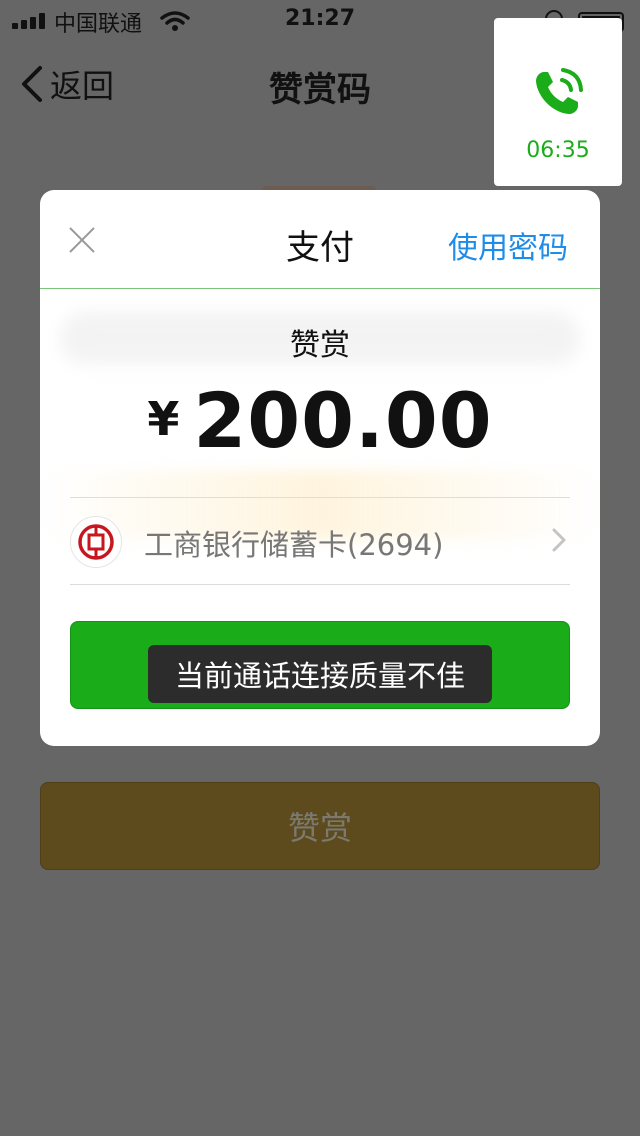 The width and height of the screenshot is (640, 1136). I want to click on call-float-window: 06:35, so click(558, 102).